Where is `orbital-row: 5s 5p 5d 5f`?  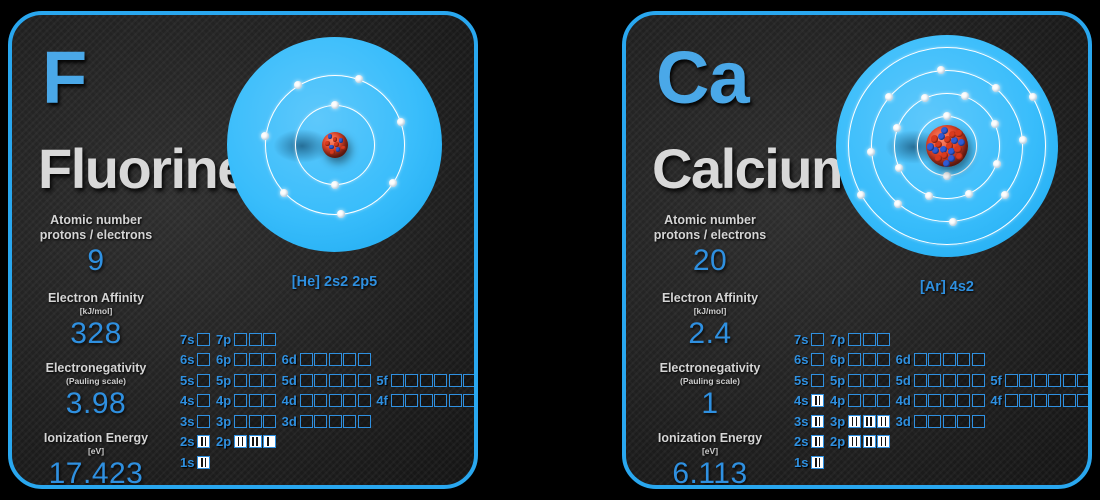 orbital-row: 5s 5p 5d 5f is located at coordinates (941, 380).